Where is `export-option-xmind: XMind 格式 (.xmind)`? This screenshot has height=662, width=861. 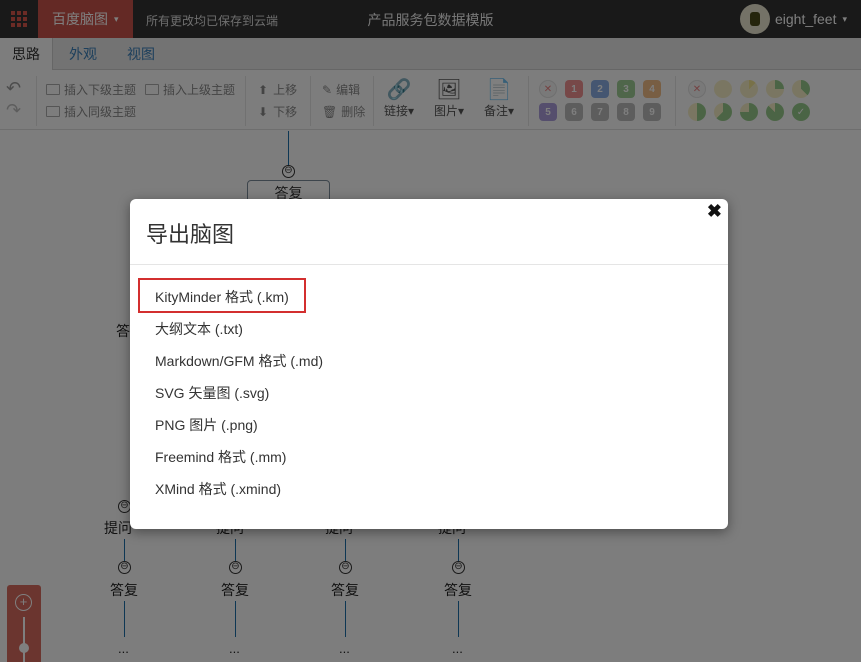
export-option-xmind: XMind 格式 (.xmind) is located at coordinates (239, 489).